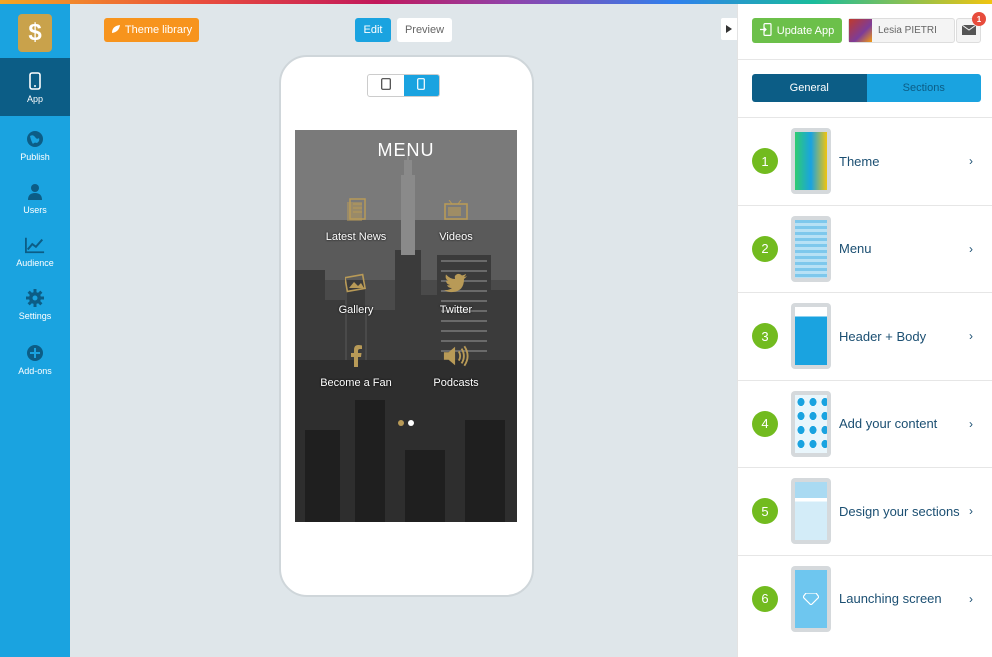 The height and width of the screenshot is (657, 992). I want to click on step-add-content: 4 Add your content ›, so click(865, 423).